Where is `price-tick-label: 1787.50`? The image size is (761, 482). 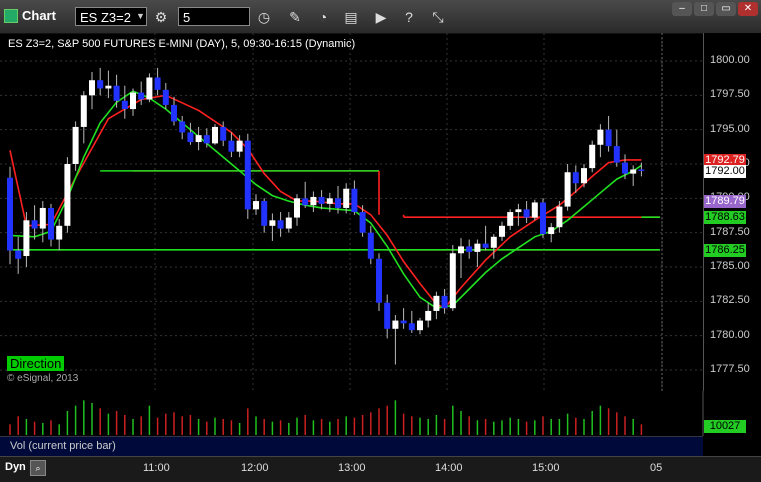 price-tick-label: 1787.50 is located at coordinates (730, 231).